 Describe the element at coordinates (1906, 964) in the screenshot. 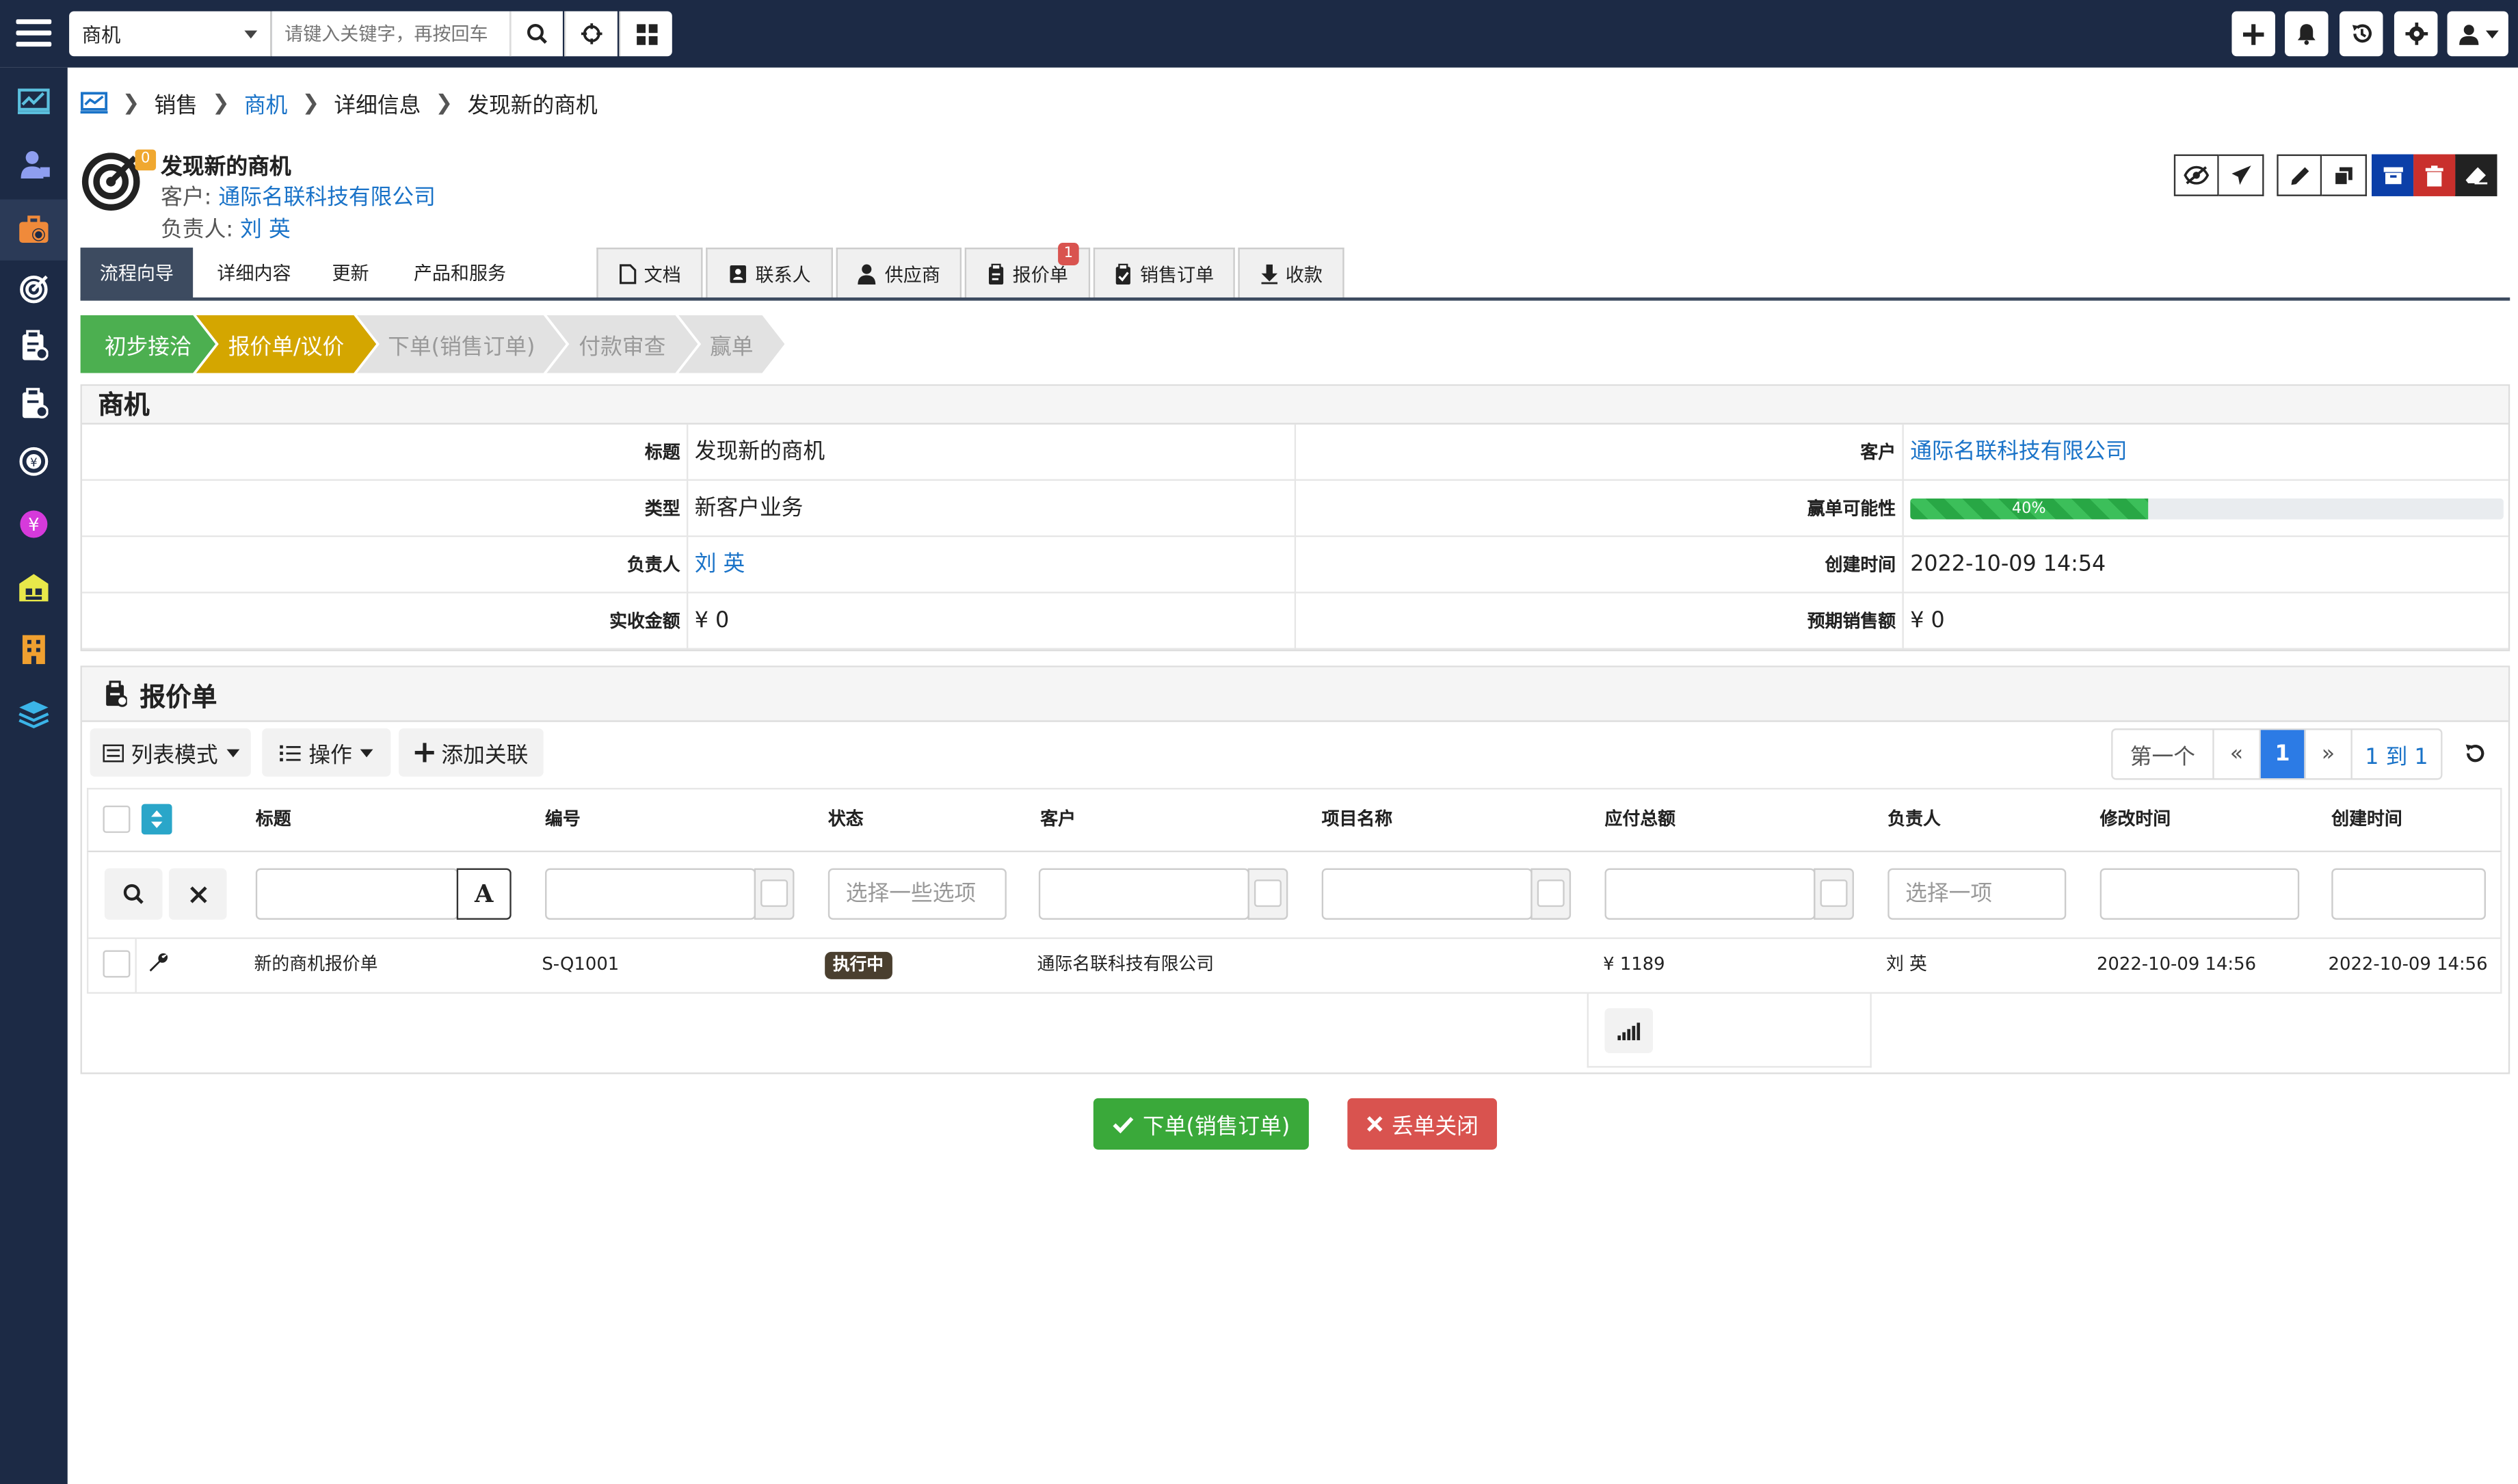

I see `row-owner: 刘 英` at that location.